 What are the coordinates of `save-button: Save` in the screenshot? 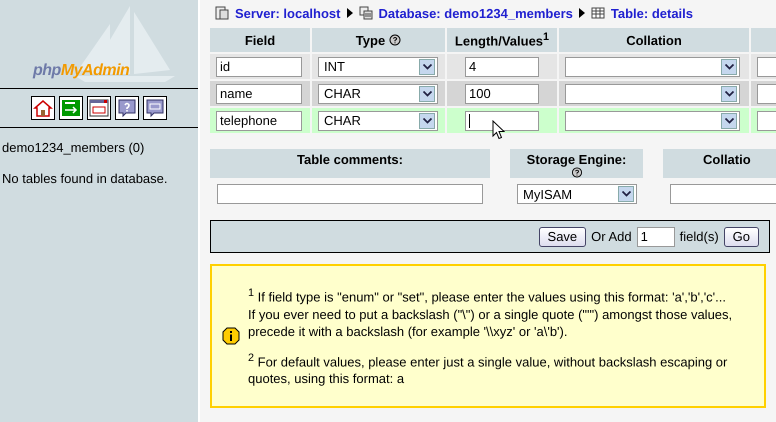 It's located at (562, 236).